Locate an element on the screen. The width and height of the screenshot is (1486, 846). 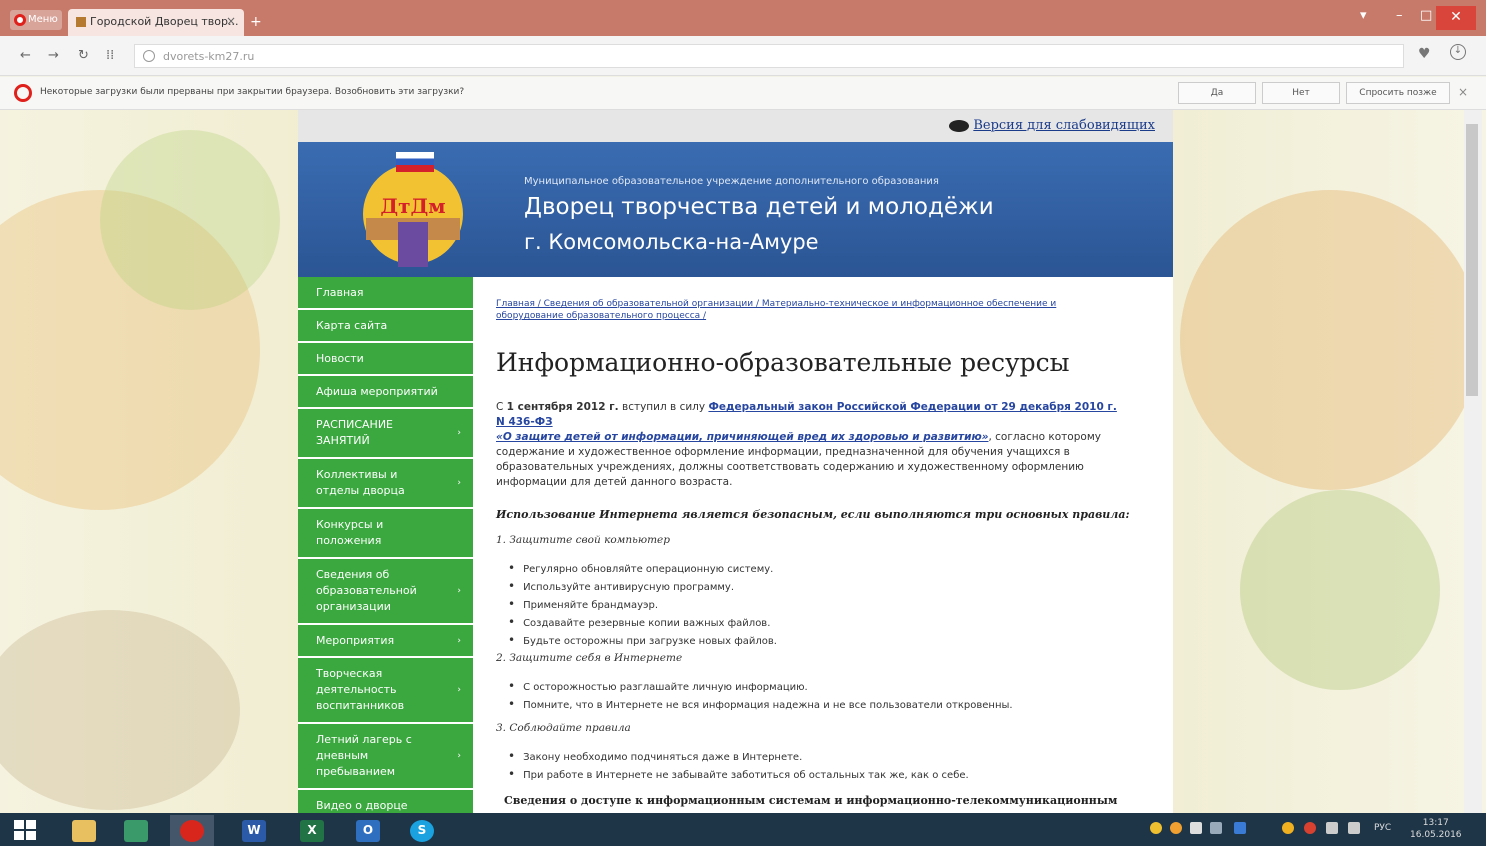
language-indicator: РУС is located at coordinates (1382, 828).